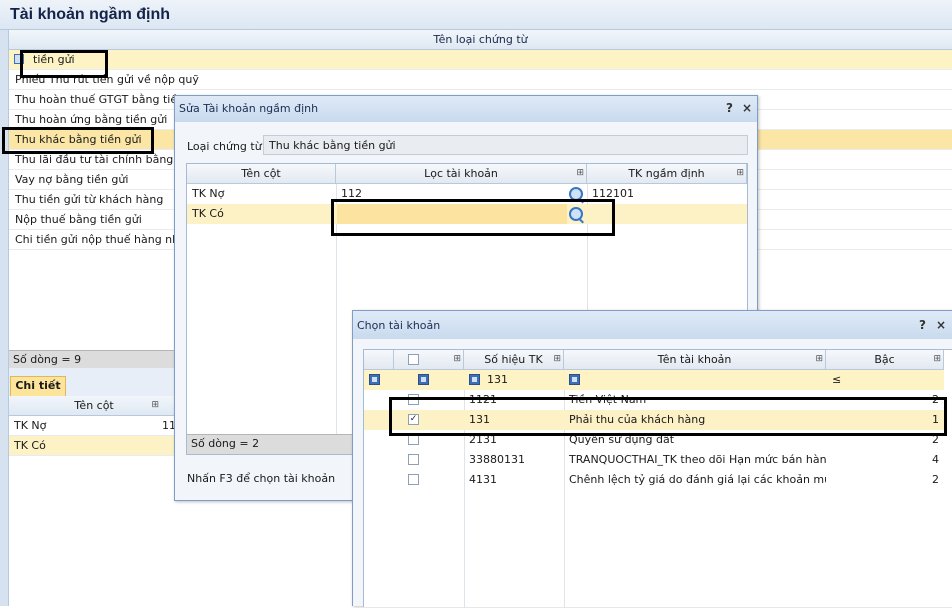  Describe the element at coordinates (38, 386) in the screenshot. I see `tab-detail: Chi tiết` at that location.